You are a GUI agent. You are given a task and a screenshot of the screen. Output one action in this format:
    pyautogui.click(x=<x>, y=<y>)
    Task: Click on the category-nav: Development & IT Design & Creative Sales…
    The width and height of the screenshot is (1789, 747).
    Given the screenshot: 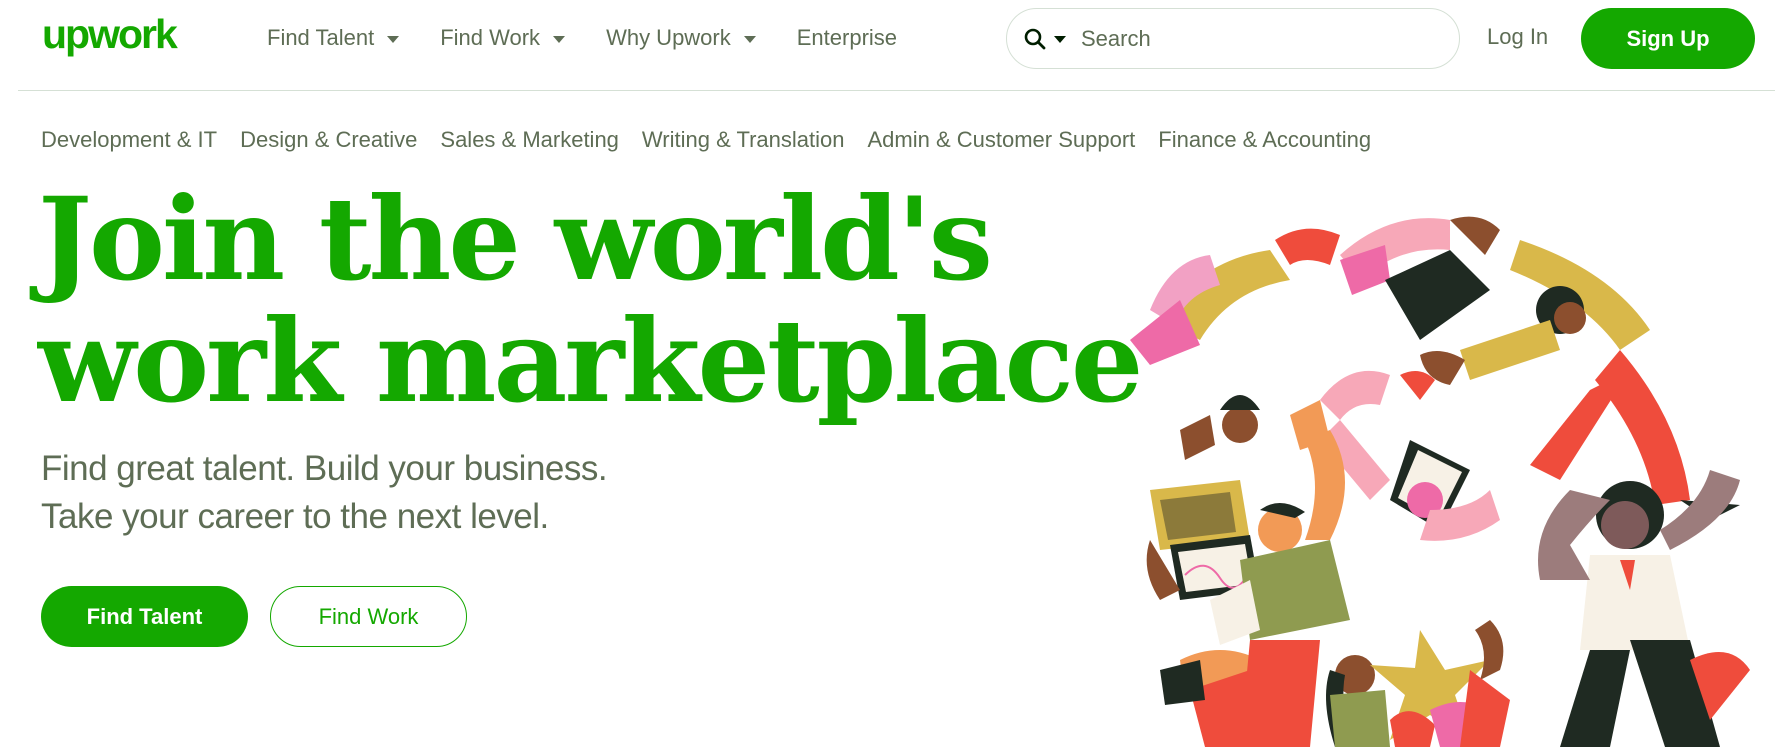 What is the action you would take?
    pyautogui.click(x=717, y=140)
    